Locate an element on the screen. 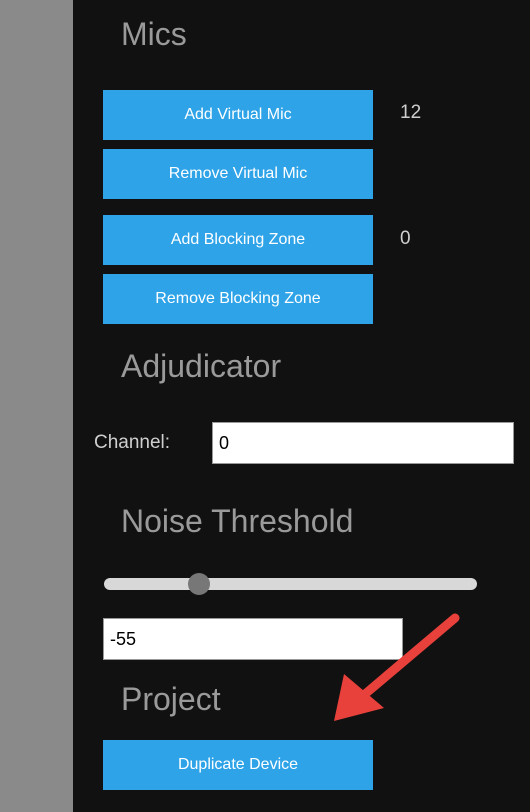 The image size is (530, 812). noise-threshold-heading: Noise Threshold is located at coordinates (237, 521).